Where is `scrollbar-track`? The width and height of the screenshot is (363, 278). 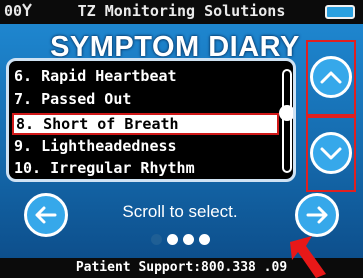
scrollbar-track is located at coordinates (287, 121).